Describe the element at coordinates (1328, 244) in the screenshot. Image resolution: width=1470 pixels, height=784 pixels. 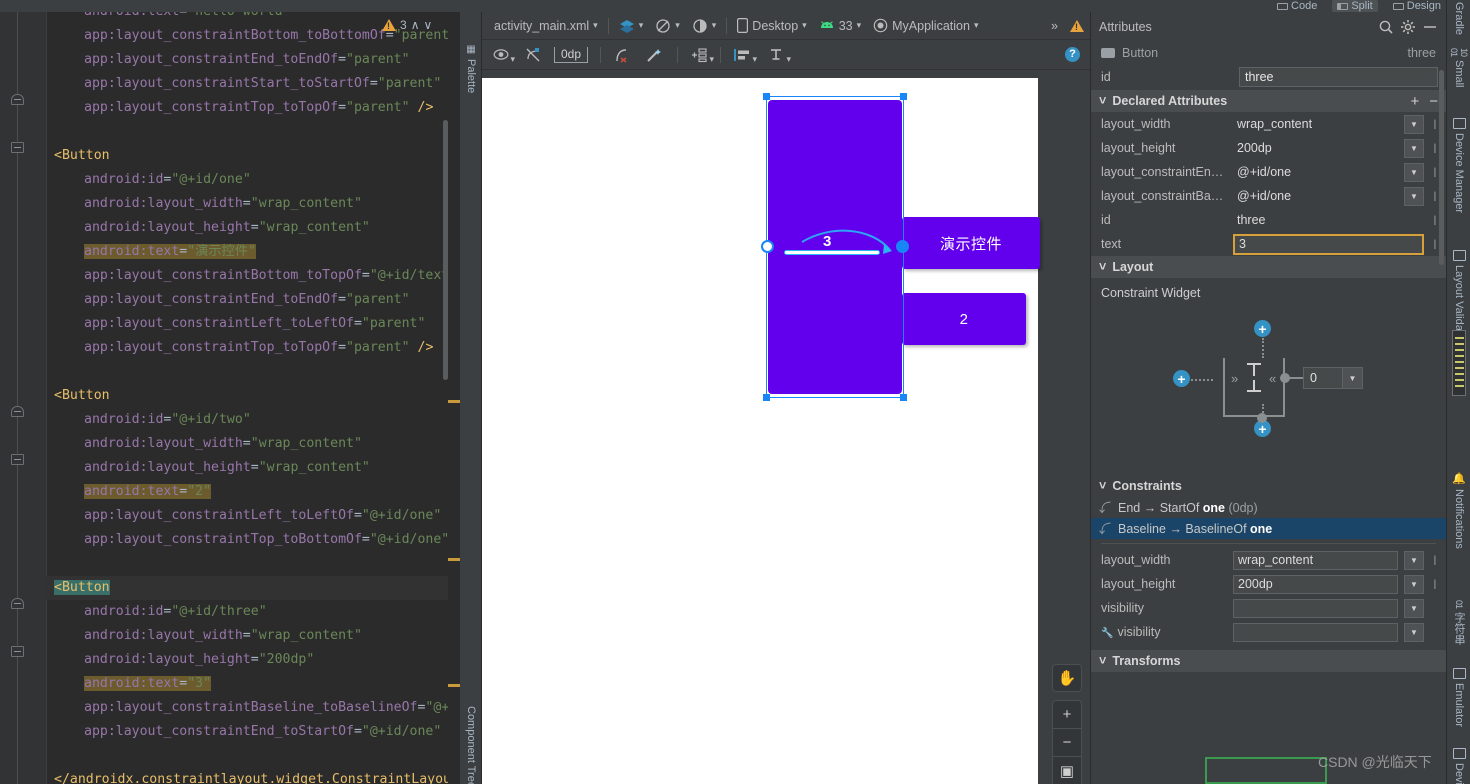
I see `attribute-value-input: 3` at that location.